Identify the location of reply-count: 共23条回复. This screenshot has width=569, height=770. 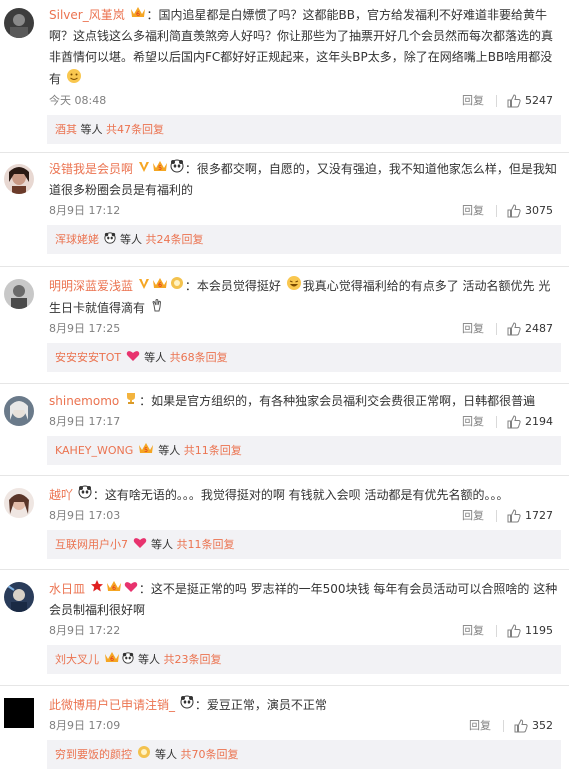
(193, 659).